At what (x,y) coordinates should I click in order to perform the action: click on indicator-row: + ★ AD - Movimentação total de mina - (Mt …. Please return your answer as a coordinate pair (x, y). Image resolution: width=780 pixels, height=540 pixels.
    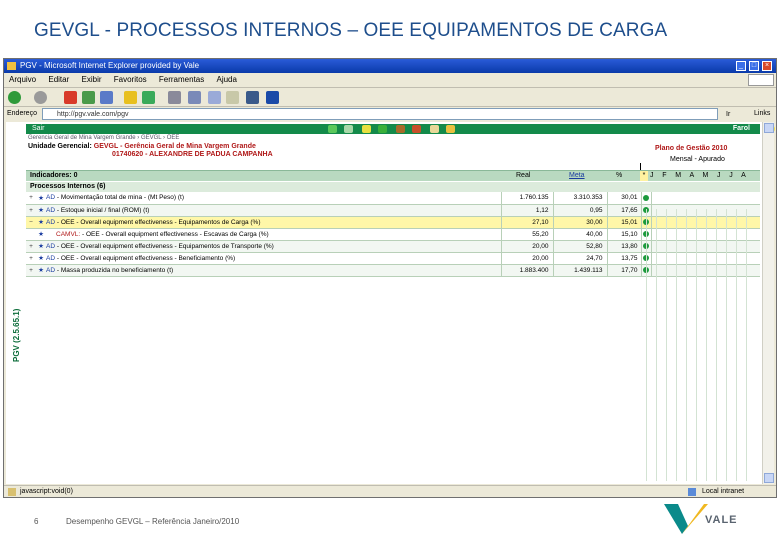
    Looking at the image, I should click on (393, 198).